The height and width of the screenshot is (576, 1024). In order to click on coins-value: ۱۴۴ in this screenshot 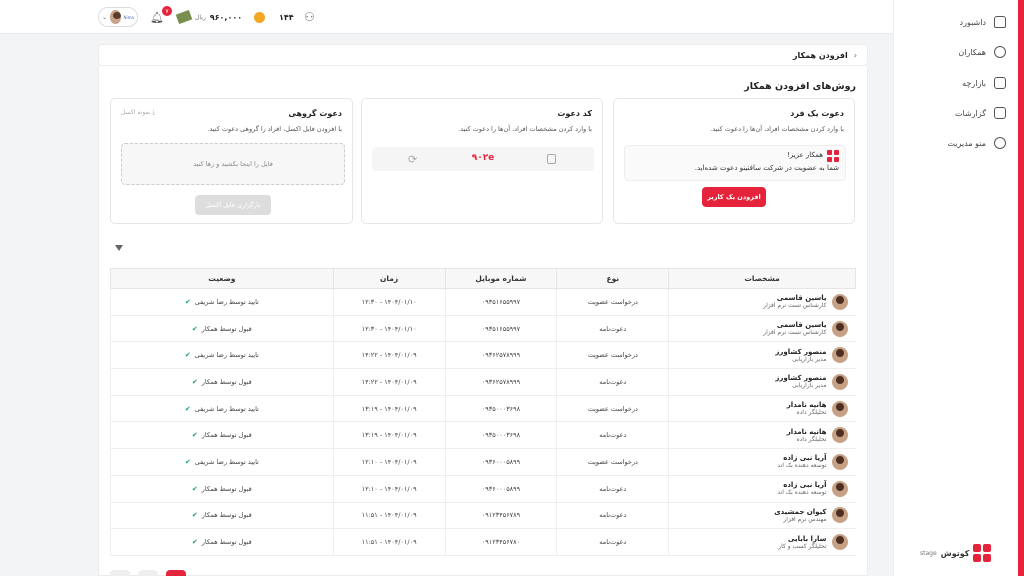, I will do `click(286, 17)`.